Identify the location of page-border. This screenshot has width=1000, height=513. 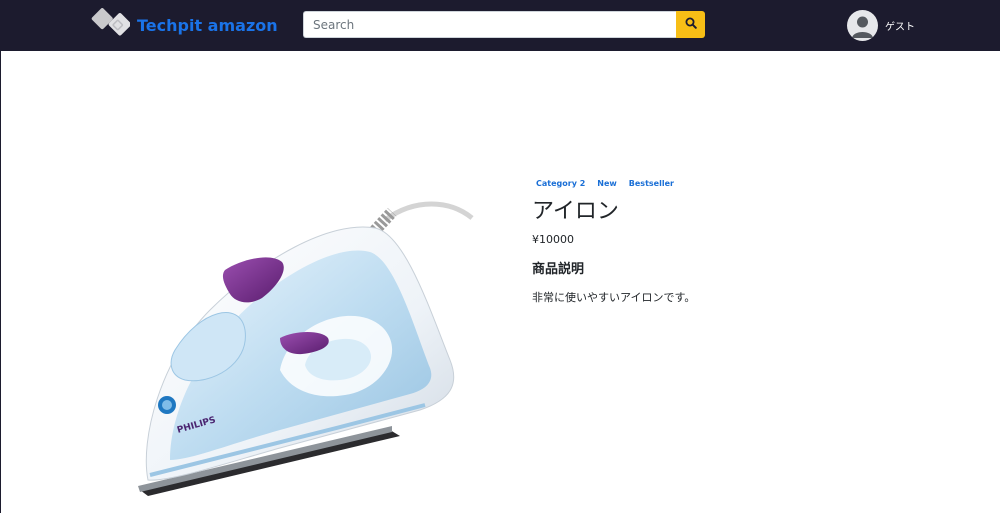
(0, 282).